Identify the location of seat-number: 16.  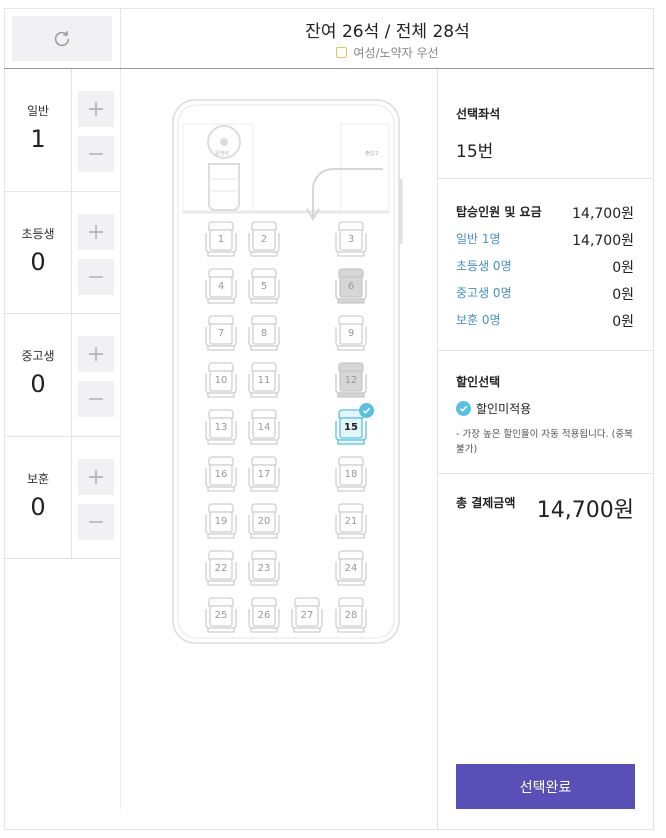
(221, 474).